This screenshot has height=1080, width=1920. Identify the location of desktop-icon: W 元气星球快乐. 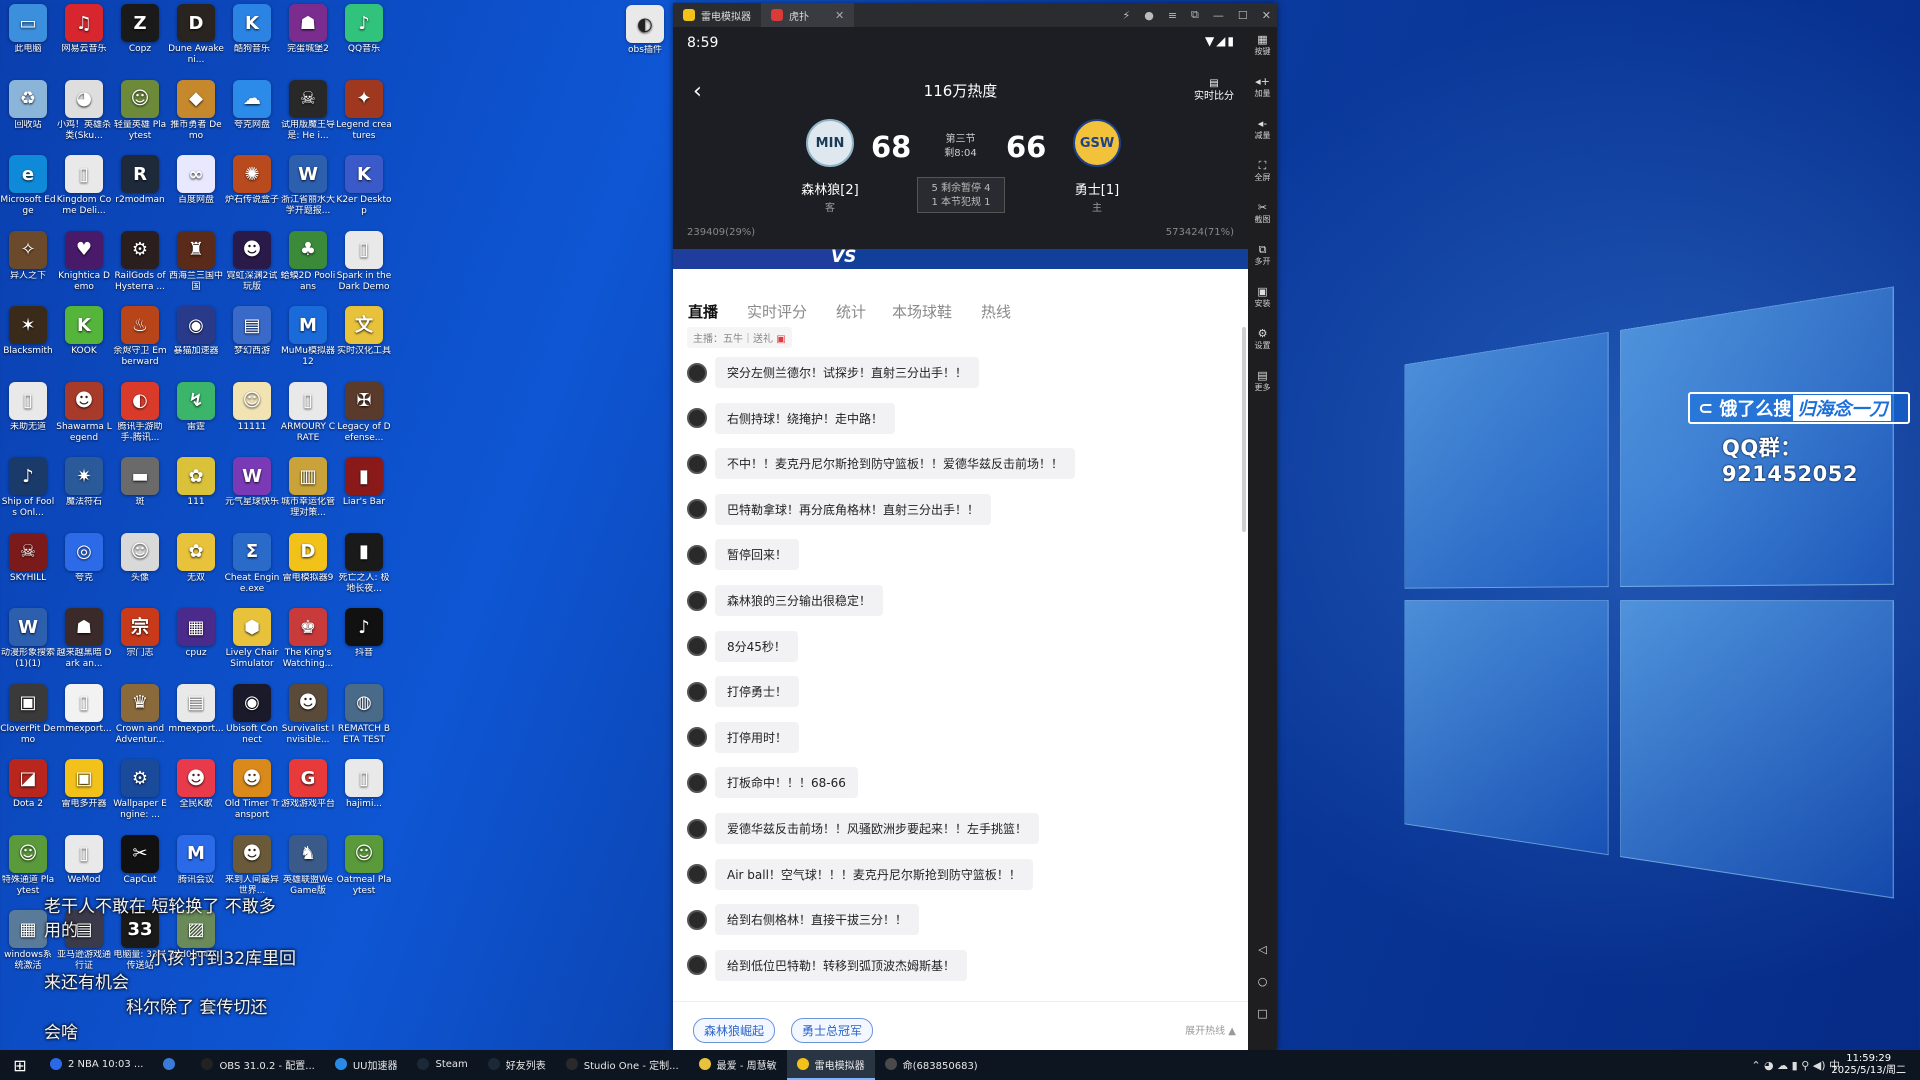
(252, 482).